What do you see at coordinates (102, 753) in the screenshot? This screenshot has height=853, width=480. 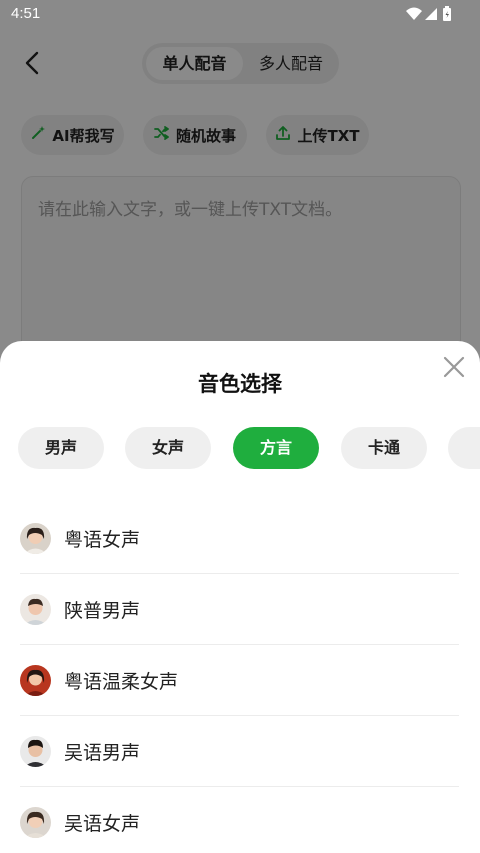 I see `voice-name: 吴语男声` at bounding box center [102, 753].